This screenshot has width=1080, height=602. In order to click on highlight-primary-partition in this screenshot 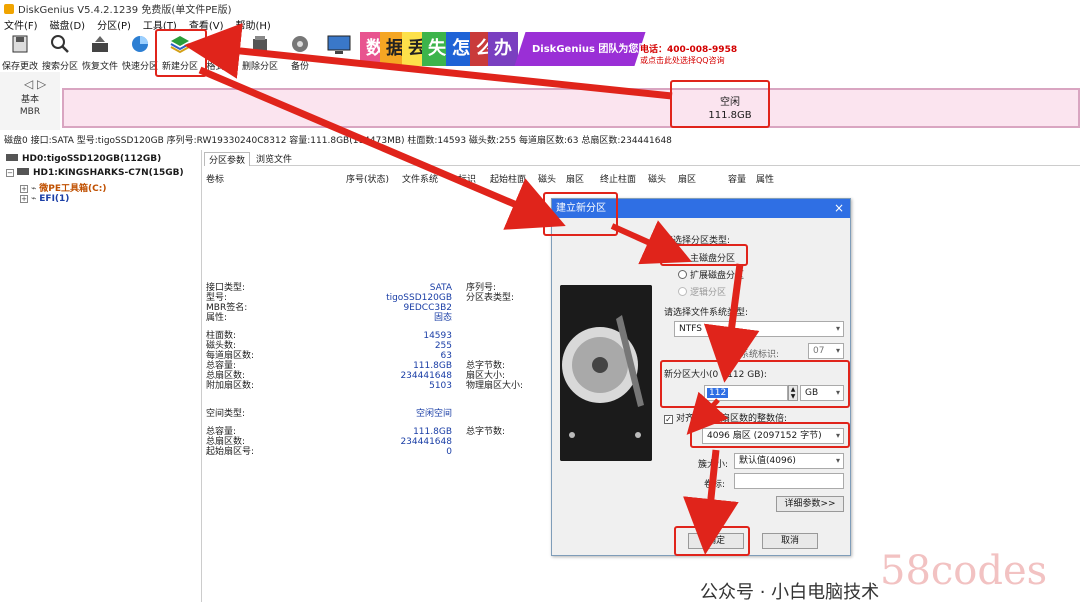, I will do `click(704, 255)`.